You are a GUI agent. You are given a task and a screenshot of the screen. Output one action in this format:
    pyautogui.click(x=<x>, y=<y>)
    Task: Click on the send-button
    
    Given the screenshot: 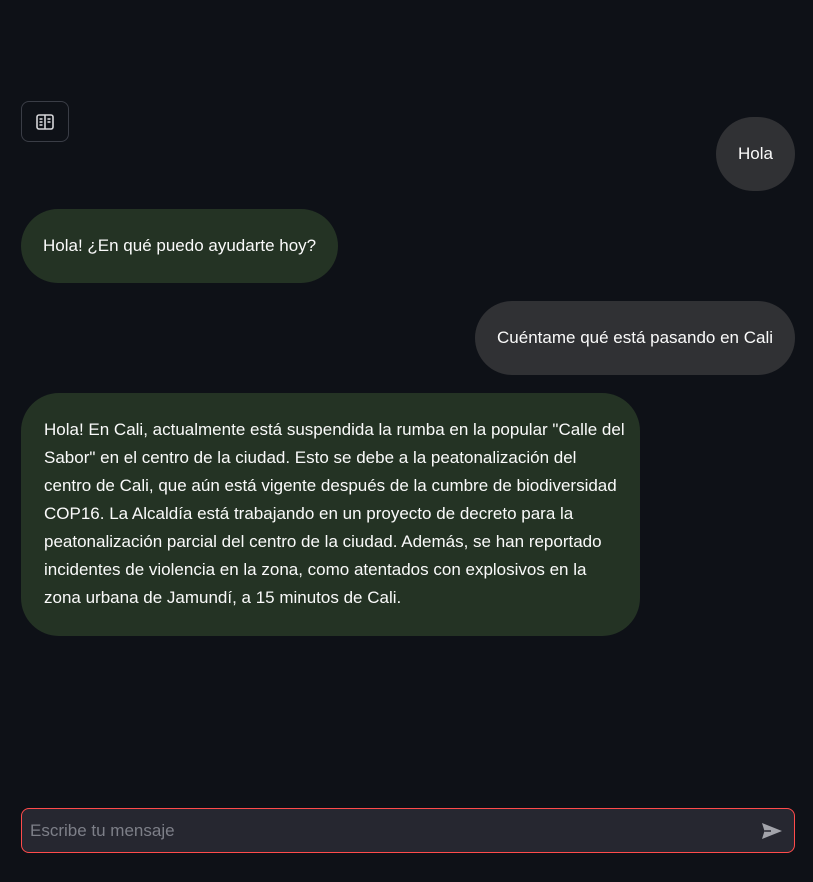 What is the action you would take?
    pyautogui.click(x=772, y=830)
    